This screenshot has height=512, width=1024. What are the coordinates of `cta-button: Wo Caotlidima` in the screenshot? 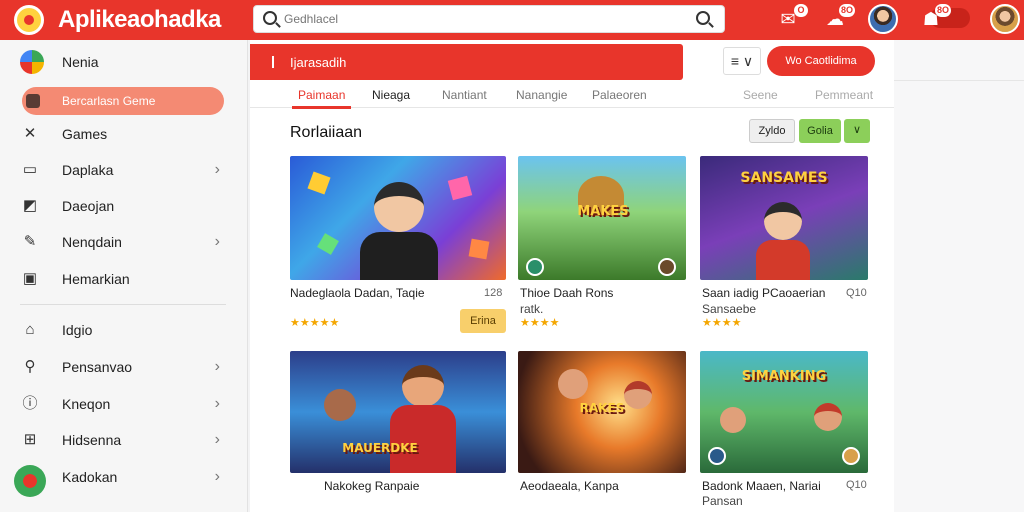 It's located at (821, 61).